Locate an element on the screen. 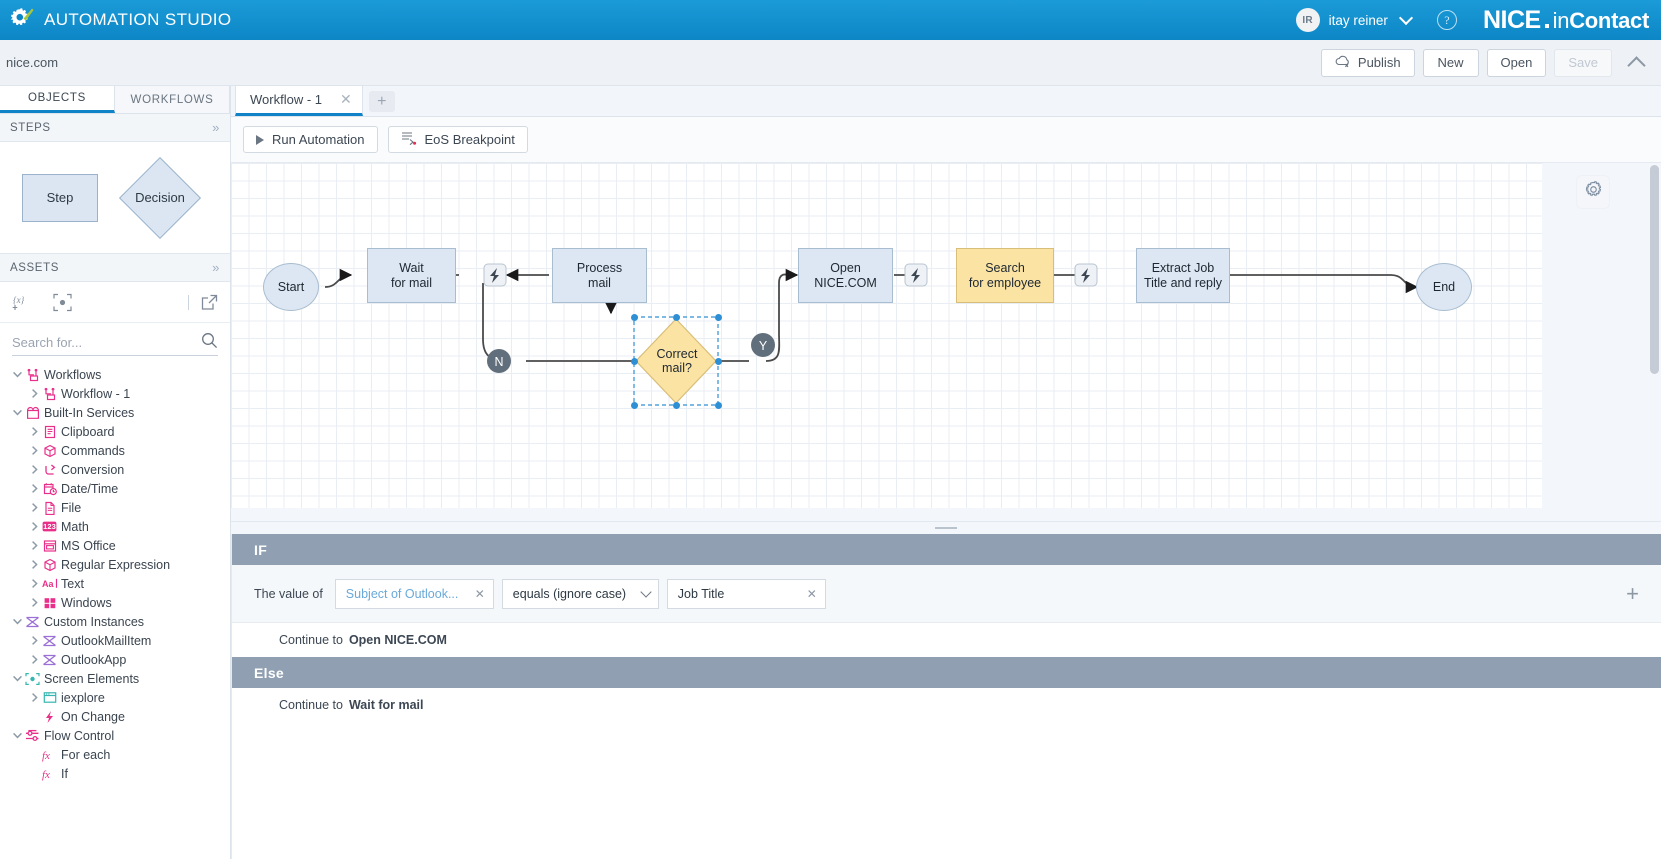  canvas-vertical-scrollbar is located at coordinates (1654, 335).